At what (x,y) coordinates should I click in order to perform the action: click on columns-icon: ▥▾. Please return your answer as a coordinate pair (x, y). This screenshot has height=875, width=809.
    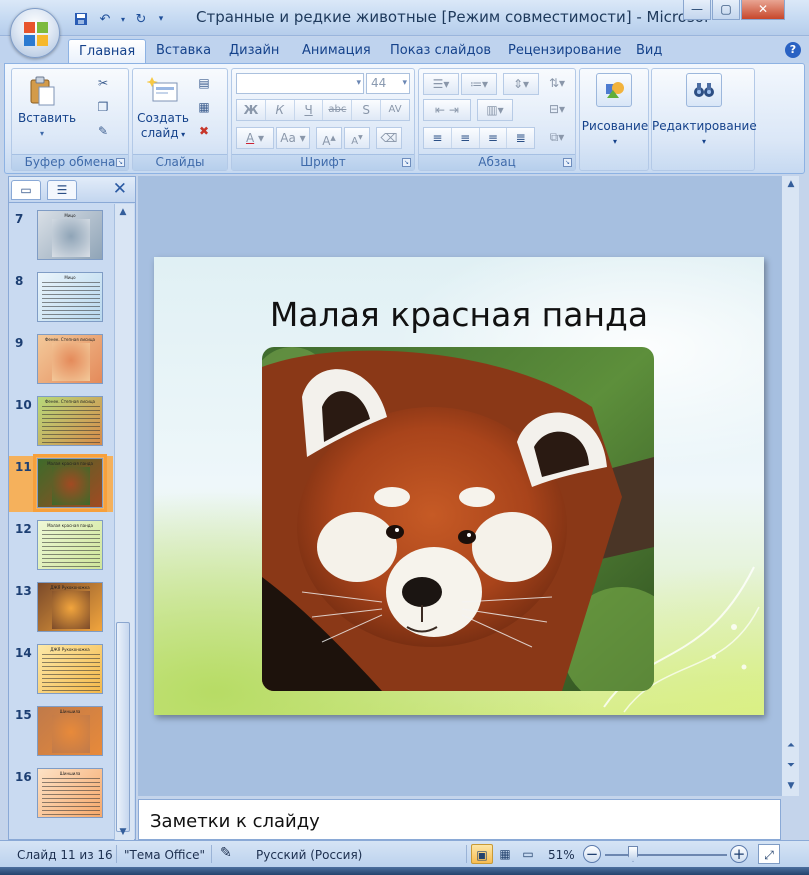
    Looking at the image, I should click on (495, 110).